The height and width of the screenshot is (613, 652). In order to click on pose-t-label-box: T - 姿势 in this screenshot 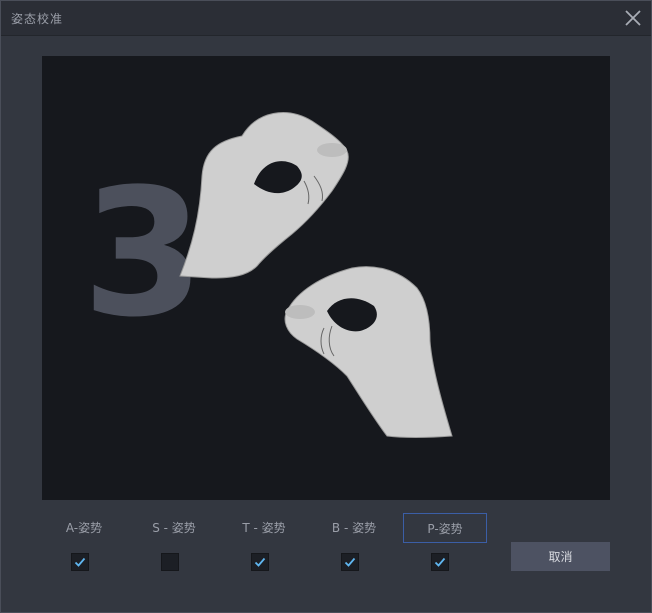, I will do `click(264, 528)`.